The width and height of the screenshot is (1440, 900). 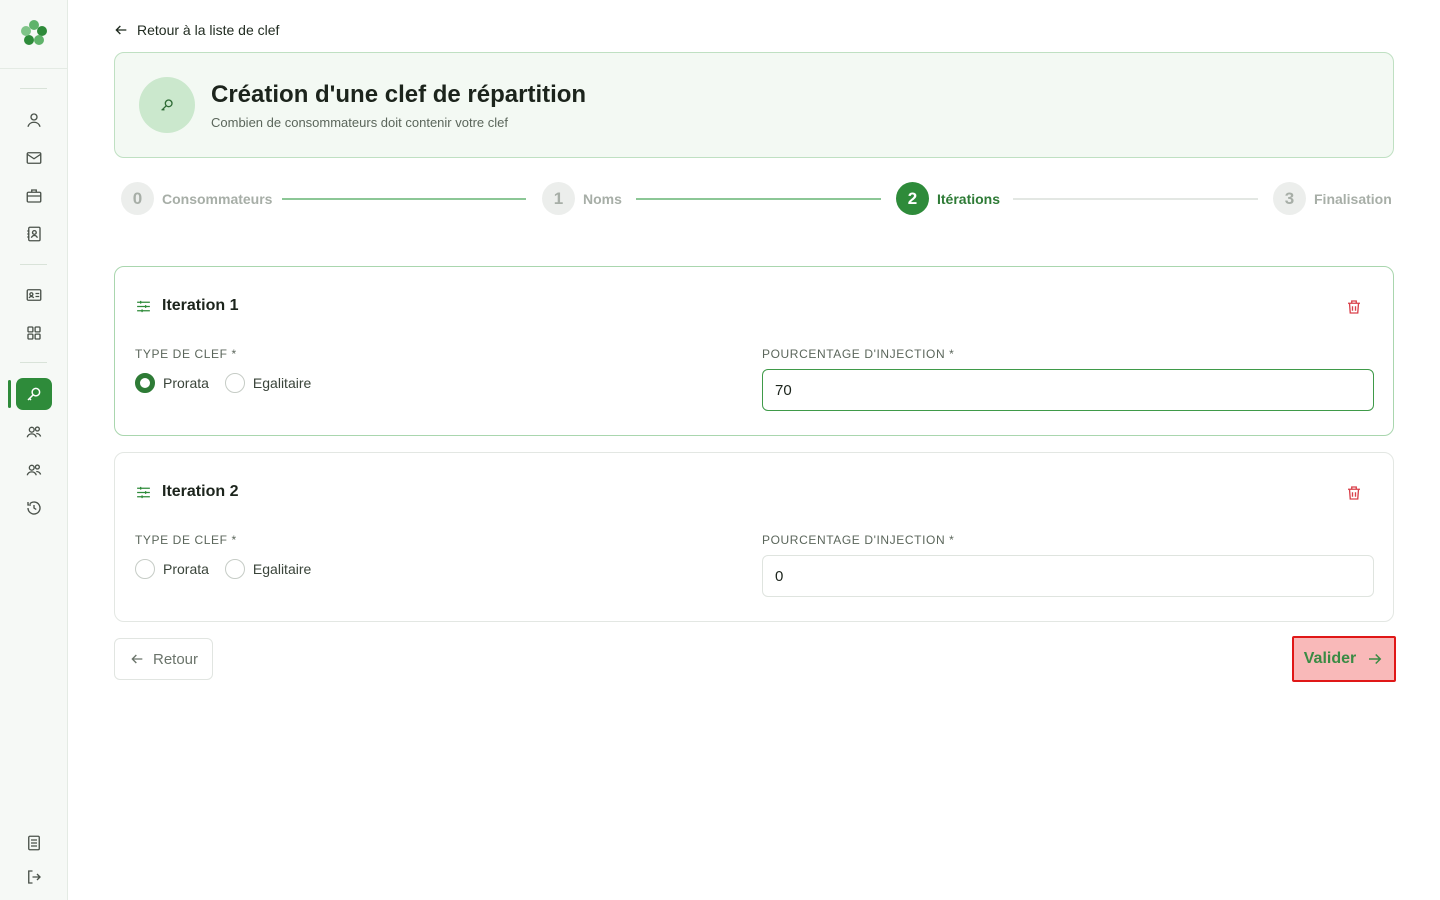 I want to click on back-button: Retour, so click(x=163, y=659).